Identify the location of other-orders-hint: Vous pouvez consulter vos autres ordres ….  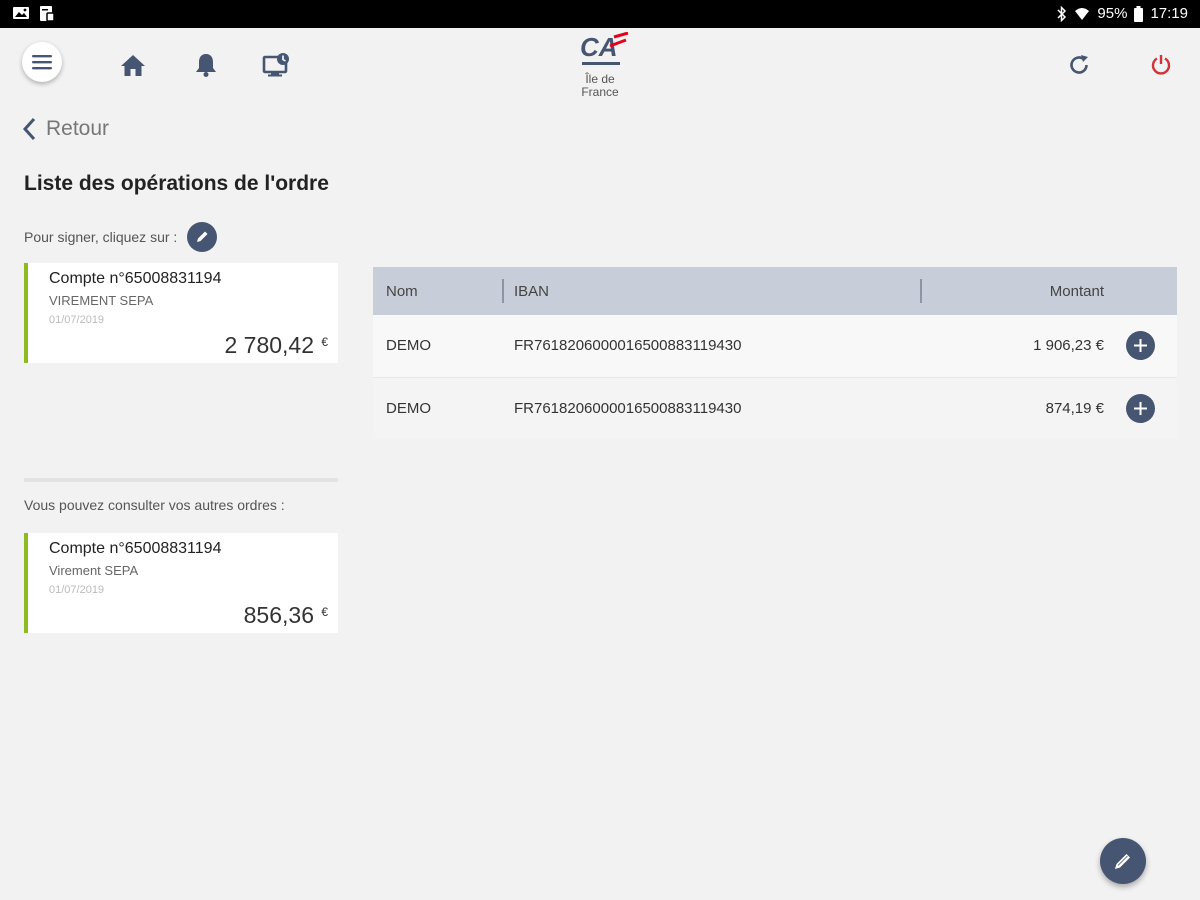
(154, 505).